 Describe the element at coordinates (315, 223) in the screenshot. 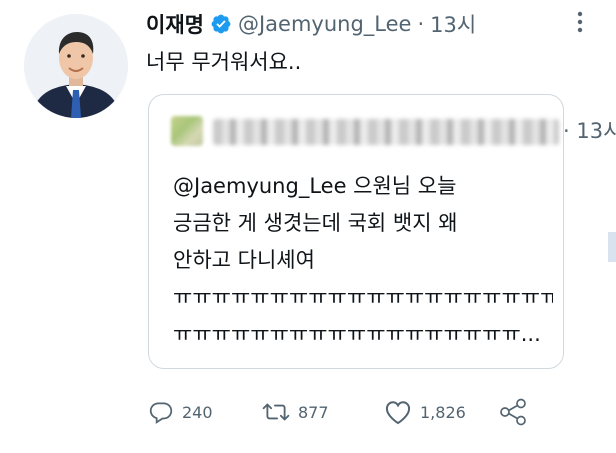

I see `quoted-text-line: 긍금한 게 생겻는데 국회 뱃지 왜` at that location.